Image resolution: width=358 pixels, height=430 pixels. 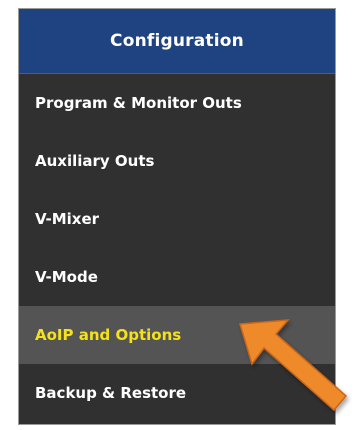 What do you see at coordinates (177, 161) in the screenshot?
I see `menu-item-auxiliary-outs: Auxiliary Outs` at bounding box center [177, 161].